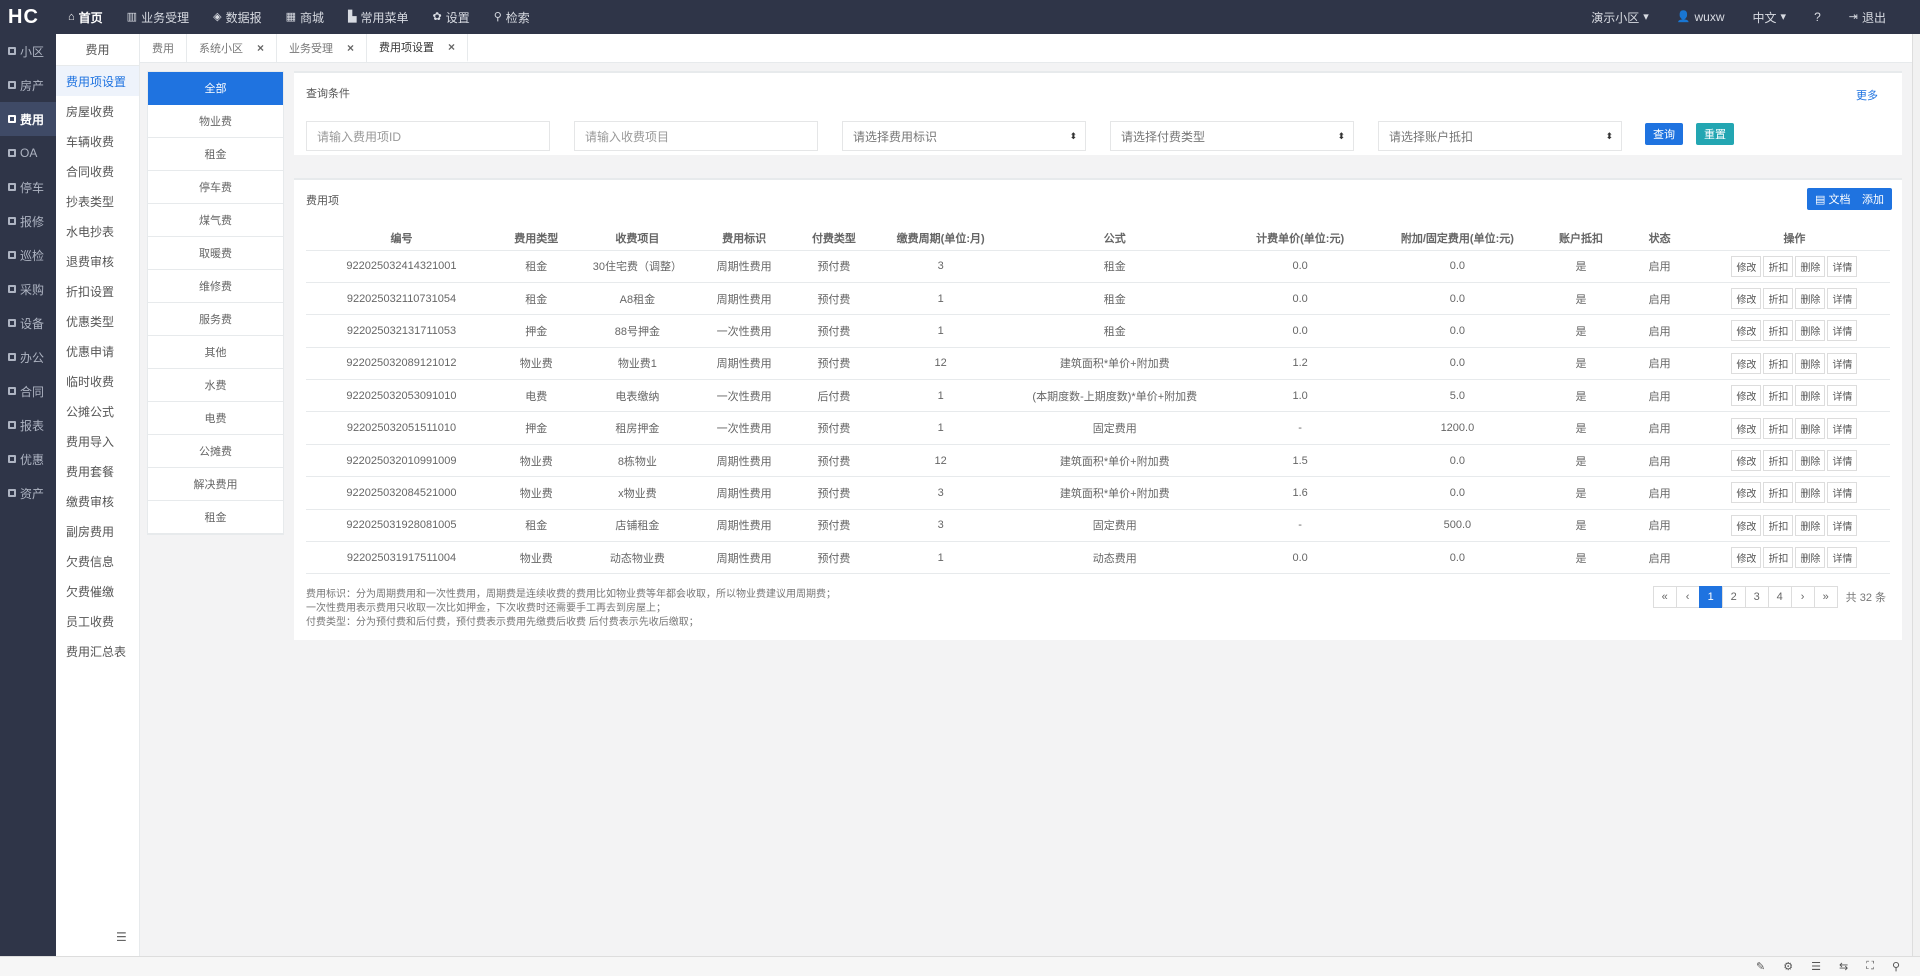 The height and width of the screenshot is (976, 1920). Describe the element at coordinates (97, 111) in the screenshot. I see `sub-sidebar-item: 房屋收费` at that location.